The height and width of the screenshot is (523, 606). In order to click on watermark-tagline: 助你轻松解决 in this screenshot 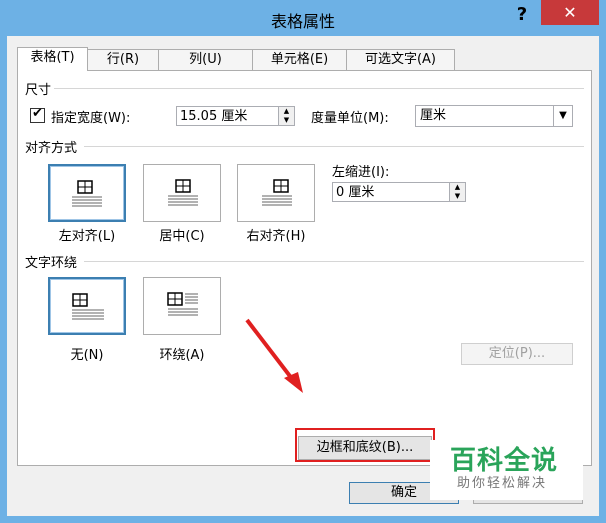, I will do `click(502, 483)`.